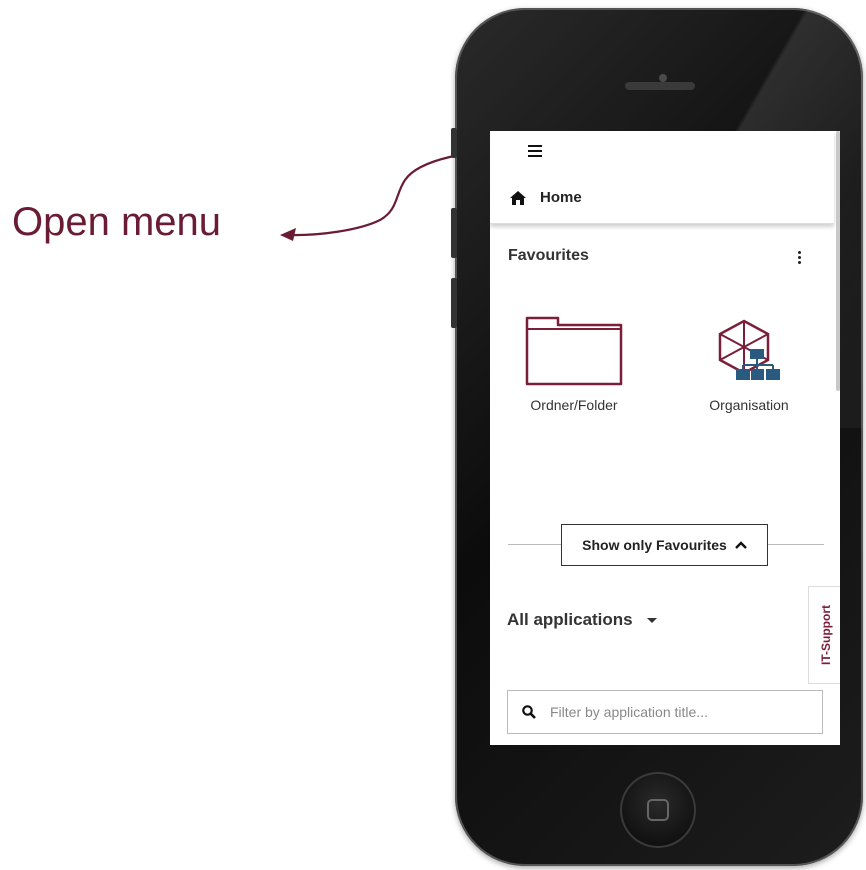 The image size is (866, 870). I want to click on top-bar: Home, so click(662, 177).